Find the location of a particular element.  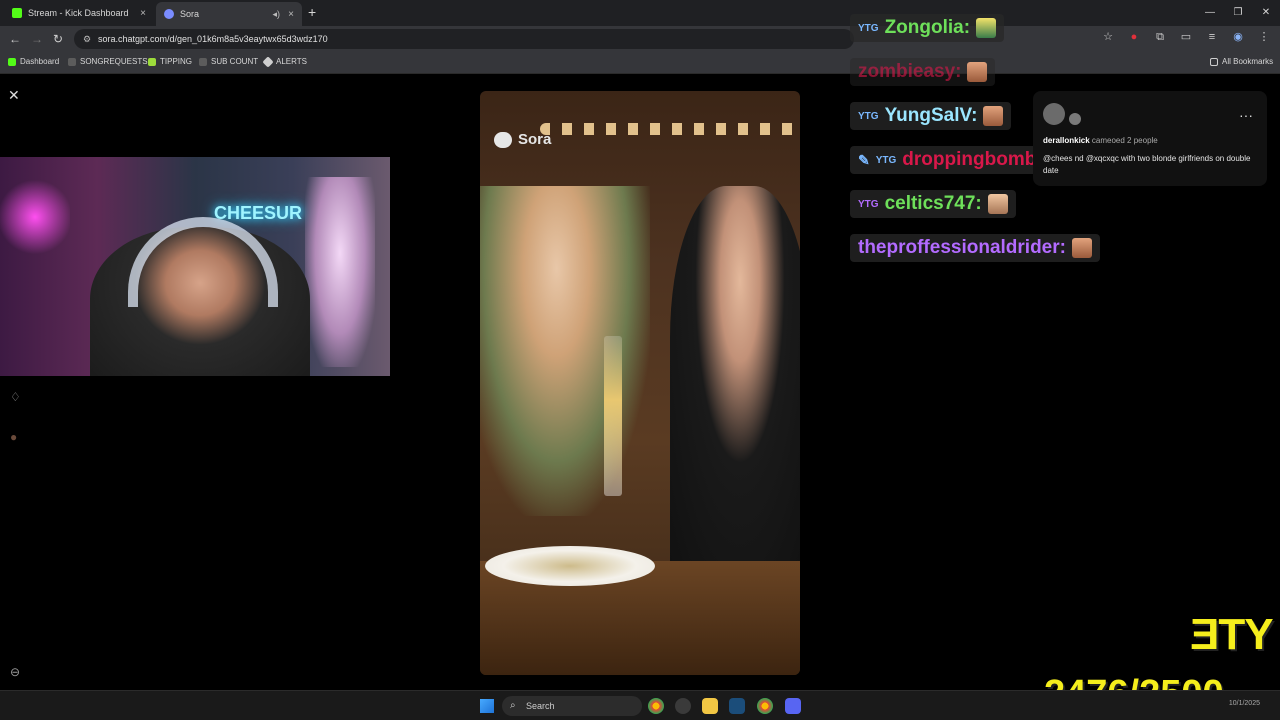

sora-watermark: Sora is located at coordinates (522, 139).